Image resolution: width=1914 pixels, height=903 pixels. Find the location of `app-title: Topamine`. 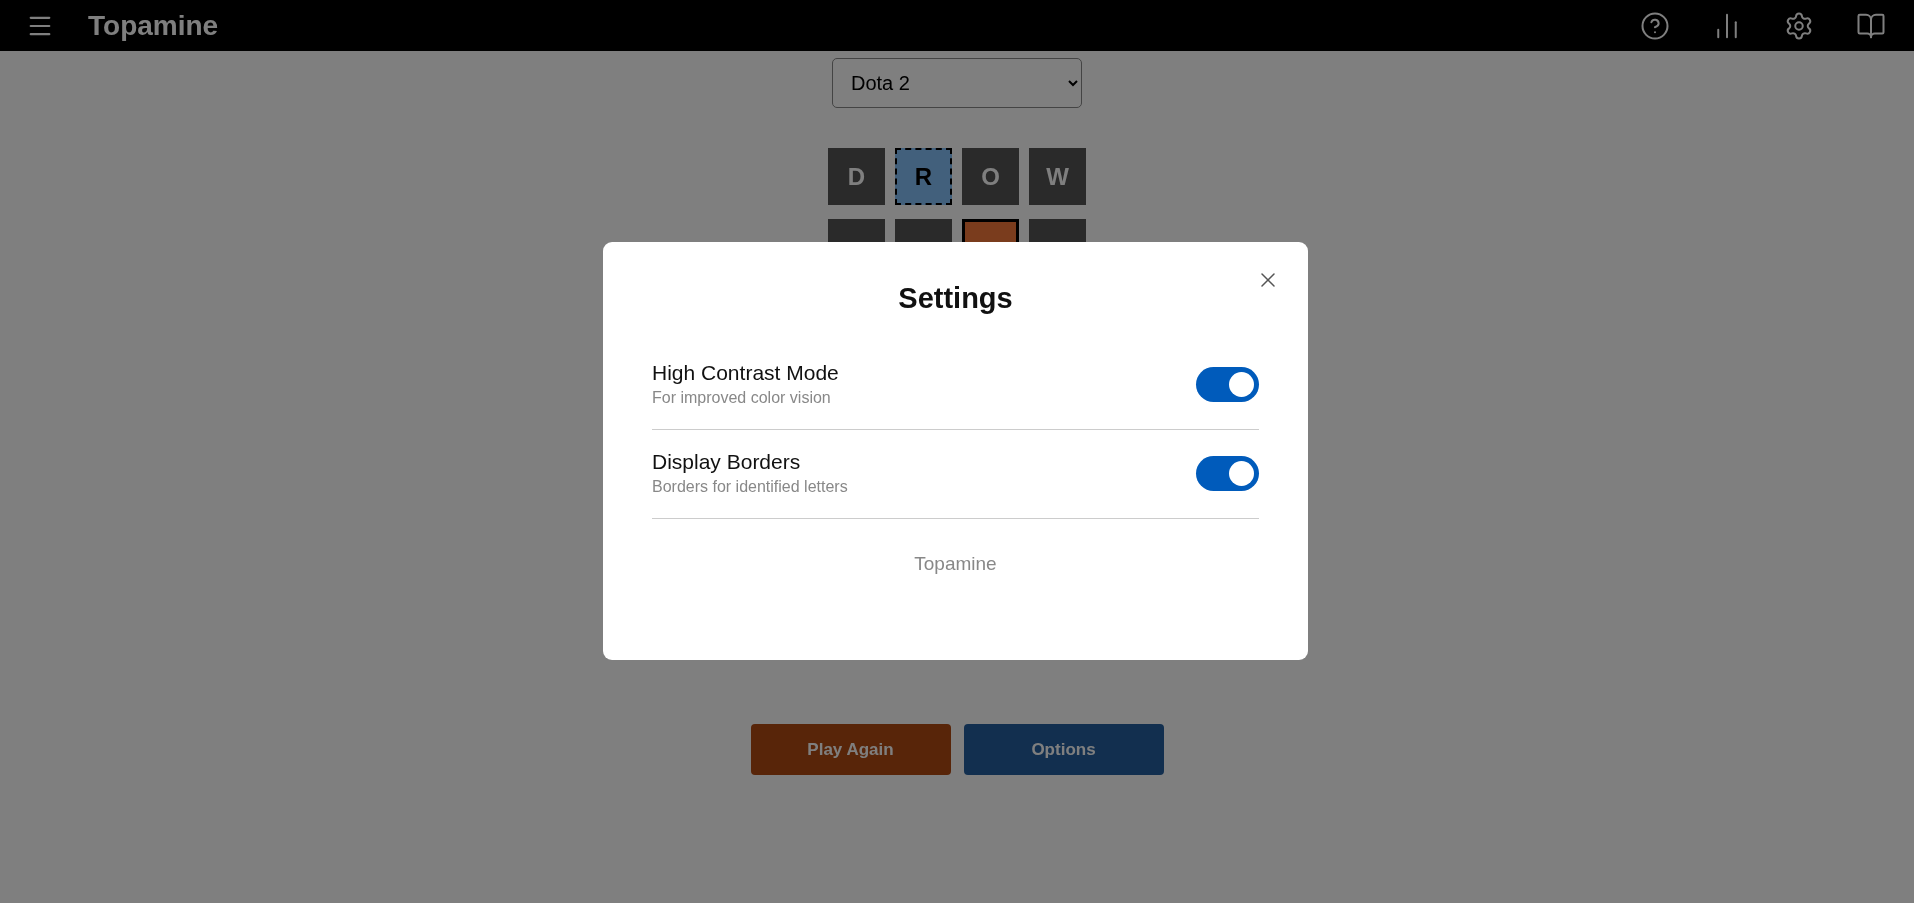

app-title: Topamine is located at coordinates (154, 25).